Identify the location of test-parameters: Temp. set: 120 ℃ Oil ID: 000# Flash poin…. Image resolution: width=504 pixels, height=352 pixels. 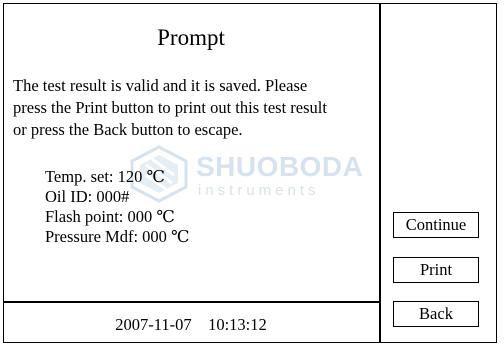
(117, 207).